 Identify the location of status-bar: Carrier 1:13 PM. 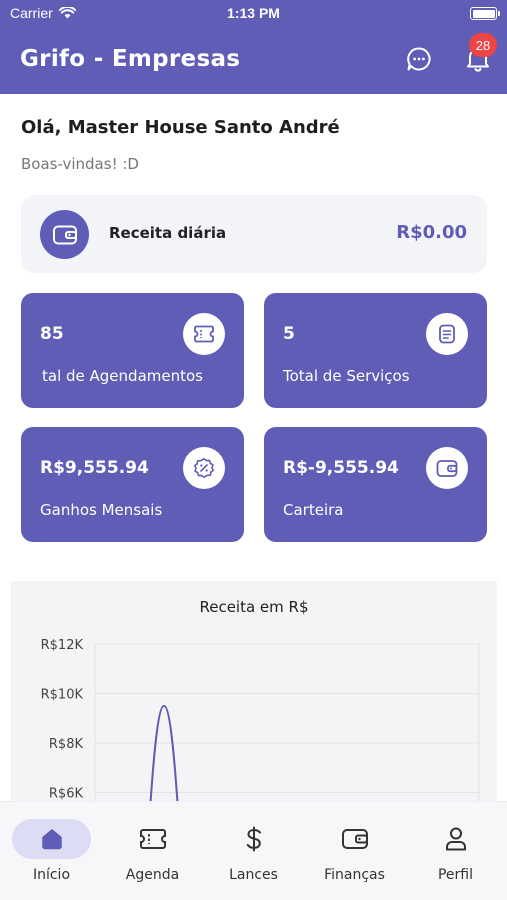
(253, 14).